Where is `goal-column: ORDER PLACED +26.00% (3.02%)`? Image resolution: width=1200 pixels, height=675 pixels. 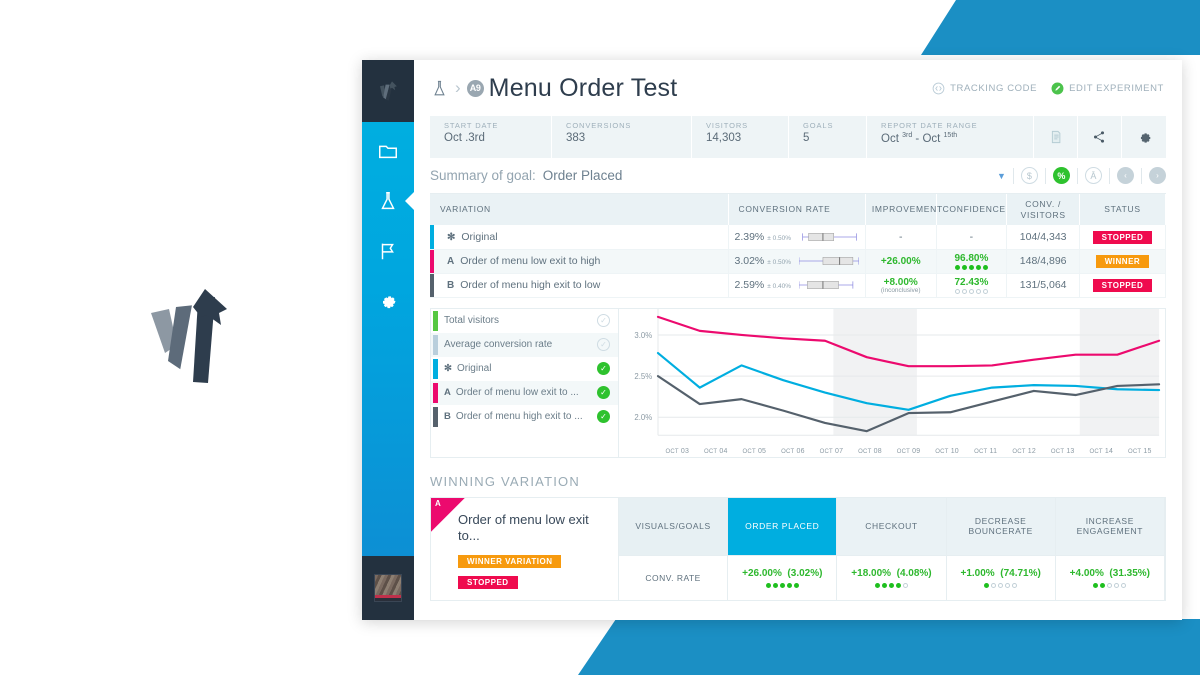 goal-column: ORDER PLACED +26.00% (3.02%) is located at coordinates (783, 548).